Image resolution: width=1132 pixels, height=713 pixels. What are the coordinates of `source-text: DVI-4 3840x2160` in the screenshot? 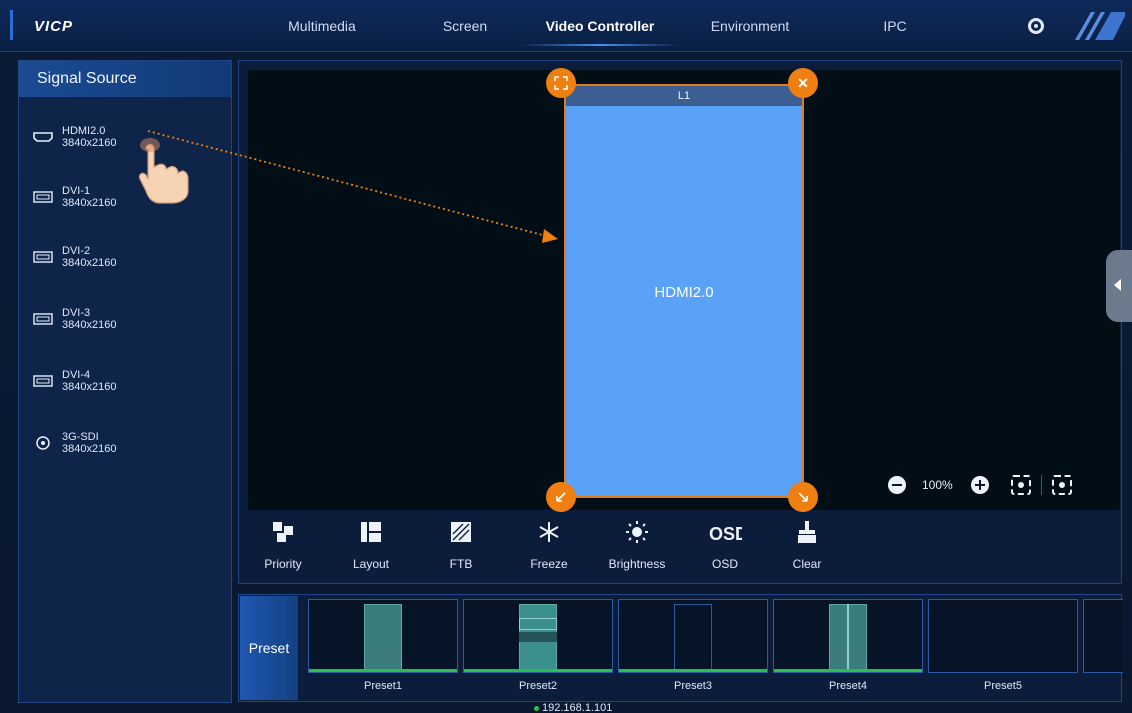 It's located at (89, 381).